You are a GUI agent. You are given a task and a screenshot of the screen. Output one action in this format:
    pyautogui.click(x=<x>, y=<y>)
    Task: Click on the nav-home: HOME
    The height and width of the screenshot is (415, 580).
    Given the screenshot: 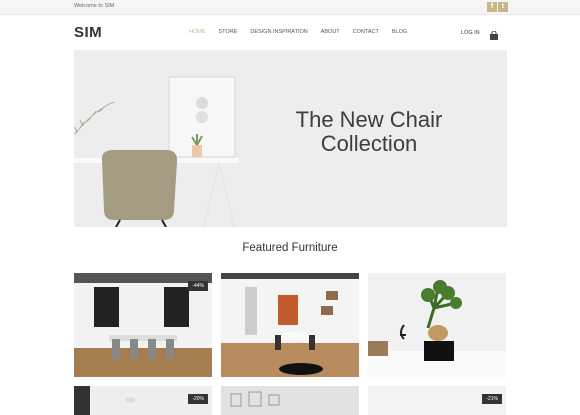 What is the action you would take?
    pyautogui.click(x=197, y=32)
    